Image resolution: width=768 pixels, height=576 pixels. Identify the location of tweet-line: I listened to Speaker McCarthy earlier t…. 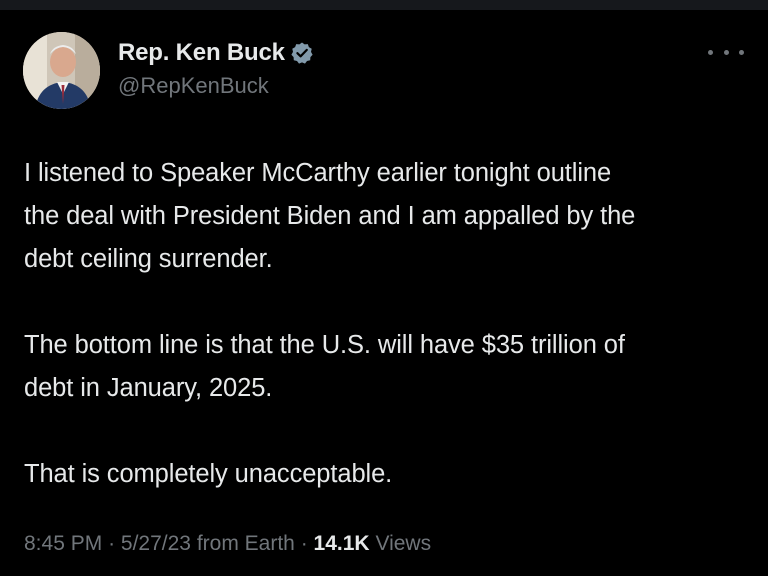
(318, 173).